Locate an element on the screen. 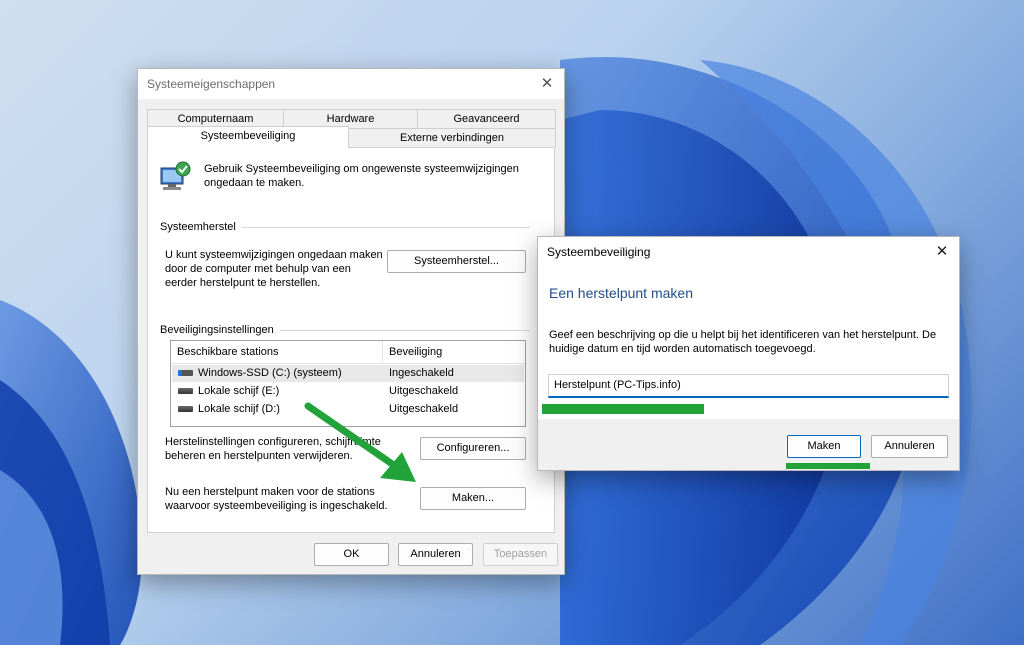 This screenshot has height=645, width=1024. protection-status: Uitgeschakeld is located at coordinates (424, 391).